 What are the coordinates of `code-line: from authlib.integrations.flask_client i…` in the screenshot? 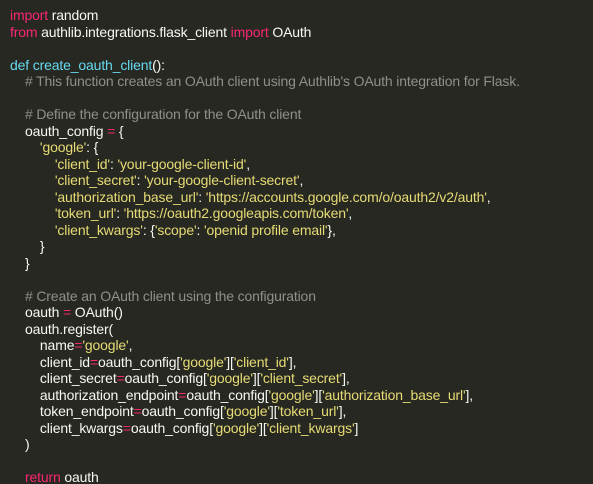 It's located at (301, 32).